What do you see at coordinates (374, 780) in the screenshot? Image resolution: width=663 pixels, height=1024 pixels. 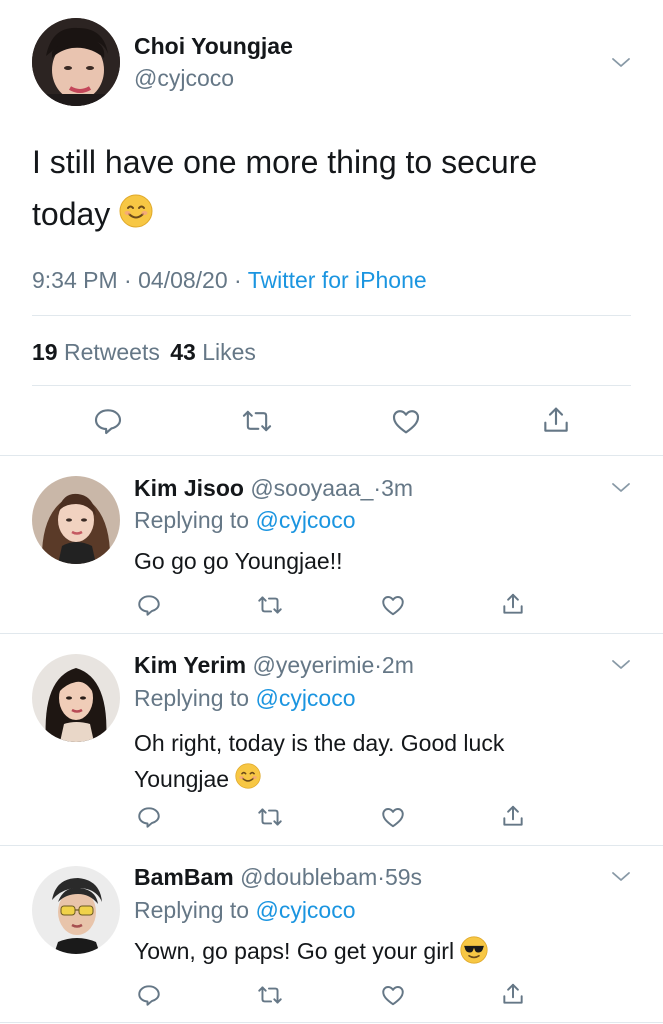 I see `reply-text-line: Youngjae` at bounding box center [374, 780].